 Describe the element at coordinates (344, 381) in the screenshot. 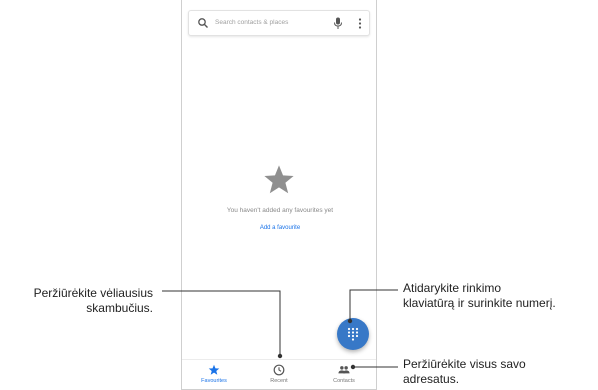

I see `tab-contacts-label: Contacts` at that location.